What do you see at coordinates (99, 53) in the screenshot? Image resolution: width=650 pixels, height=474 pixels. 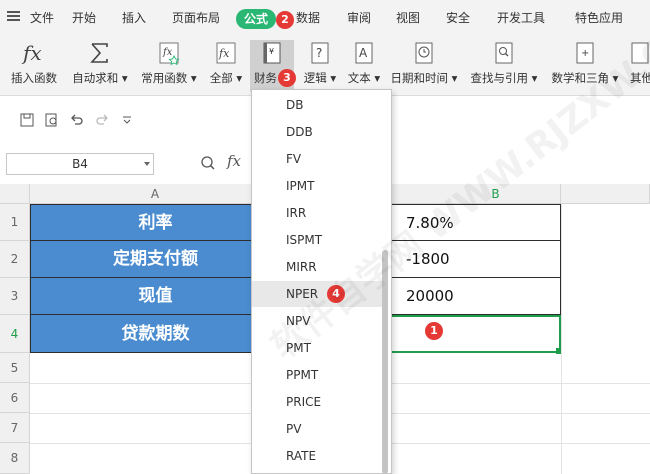 I see `sigma-icon` at bounding box center [99, 53].